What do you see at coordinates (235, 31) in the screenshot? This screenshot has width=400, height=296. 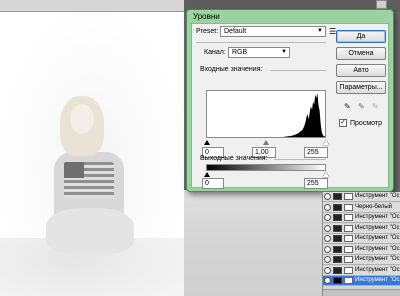 I see `preset-value: Default` at bounding box center [235, 31].